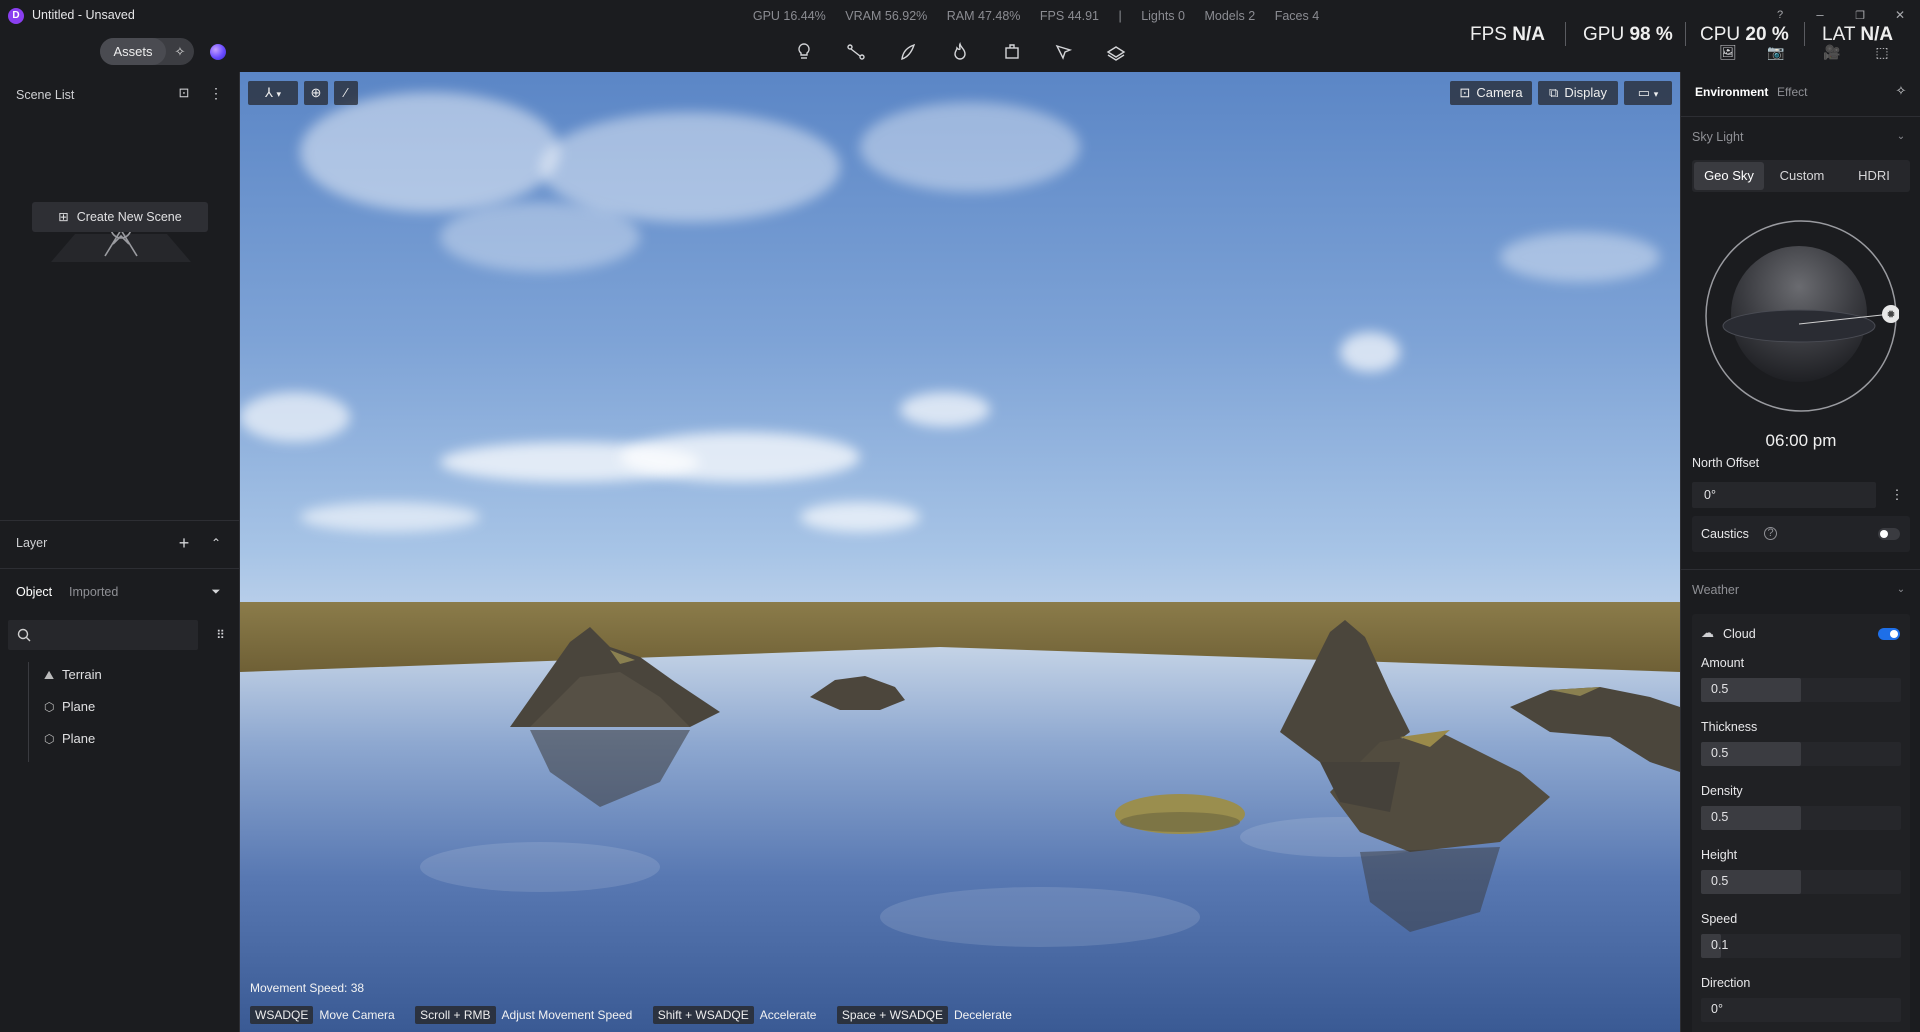 The width and height of the screenshot is (1920, 1032). What do you see at coordinates (886, 16) in the screenshot?
I see `stat-vram: VRAM 56.92%` at bounding box center [886, 16].